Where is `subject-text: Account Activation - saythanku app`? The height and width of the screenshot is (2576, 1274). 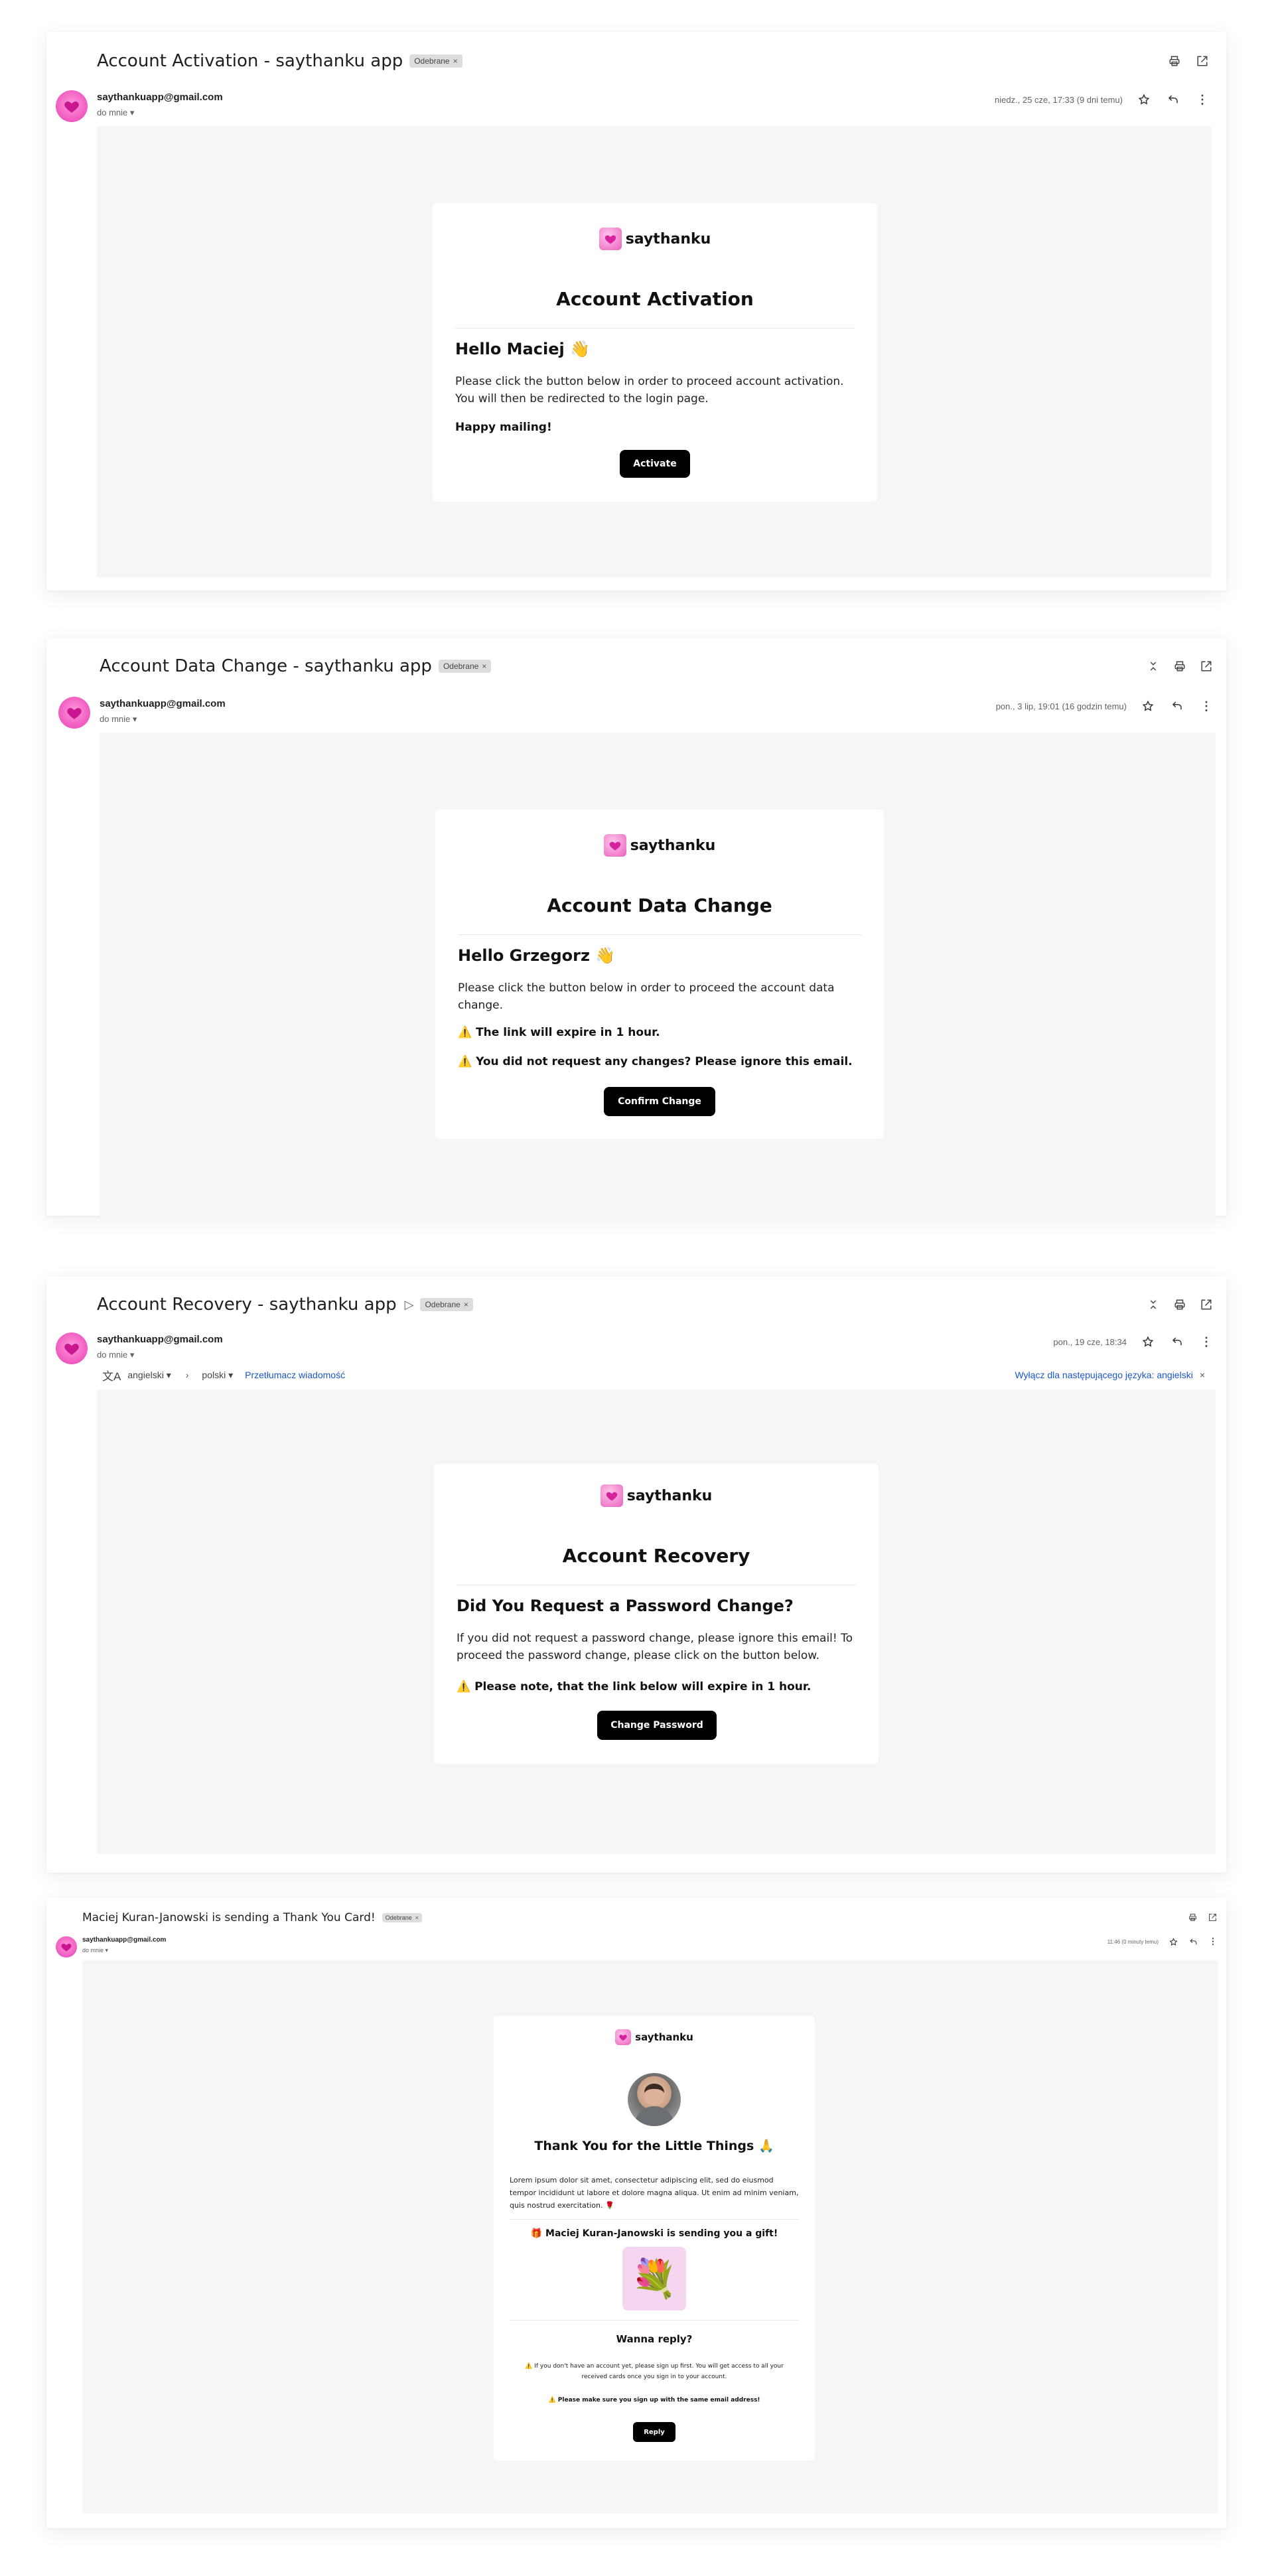 subject-text: Account Activation - saythanku app is located at coordinates (250, 61).